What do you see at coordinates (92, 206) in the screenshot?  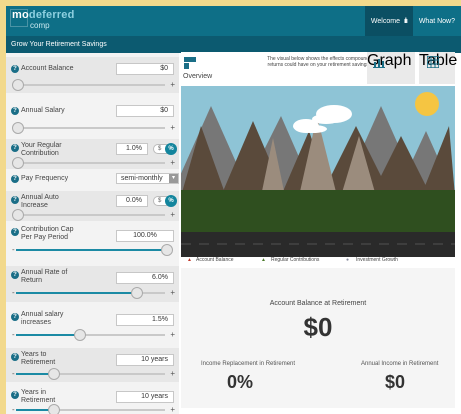 I see `control-auto-increase: ? Annual Auto Increase 0.0% $ % +` at bounding box center [92, 206].